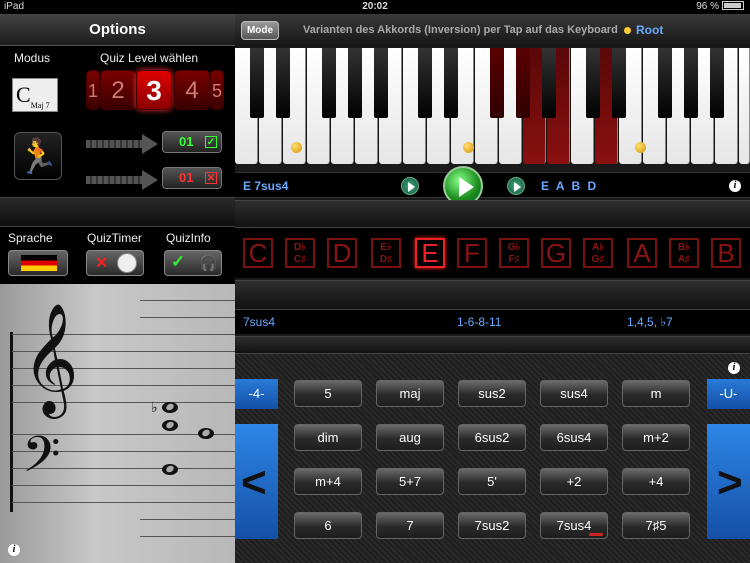 This screenshot has width=750, height=563. What do you see at coordinates (375, 7) in the screenshot?
I see `status-bar: iPad 20:02 96 %` at bounding box center [375, 7].